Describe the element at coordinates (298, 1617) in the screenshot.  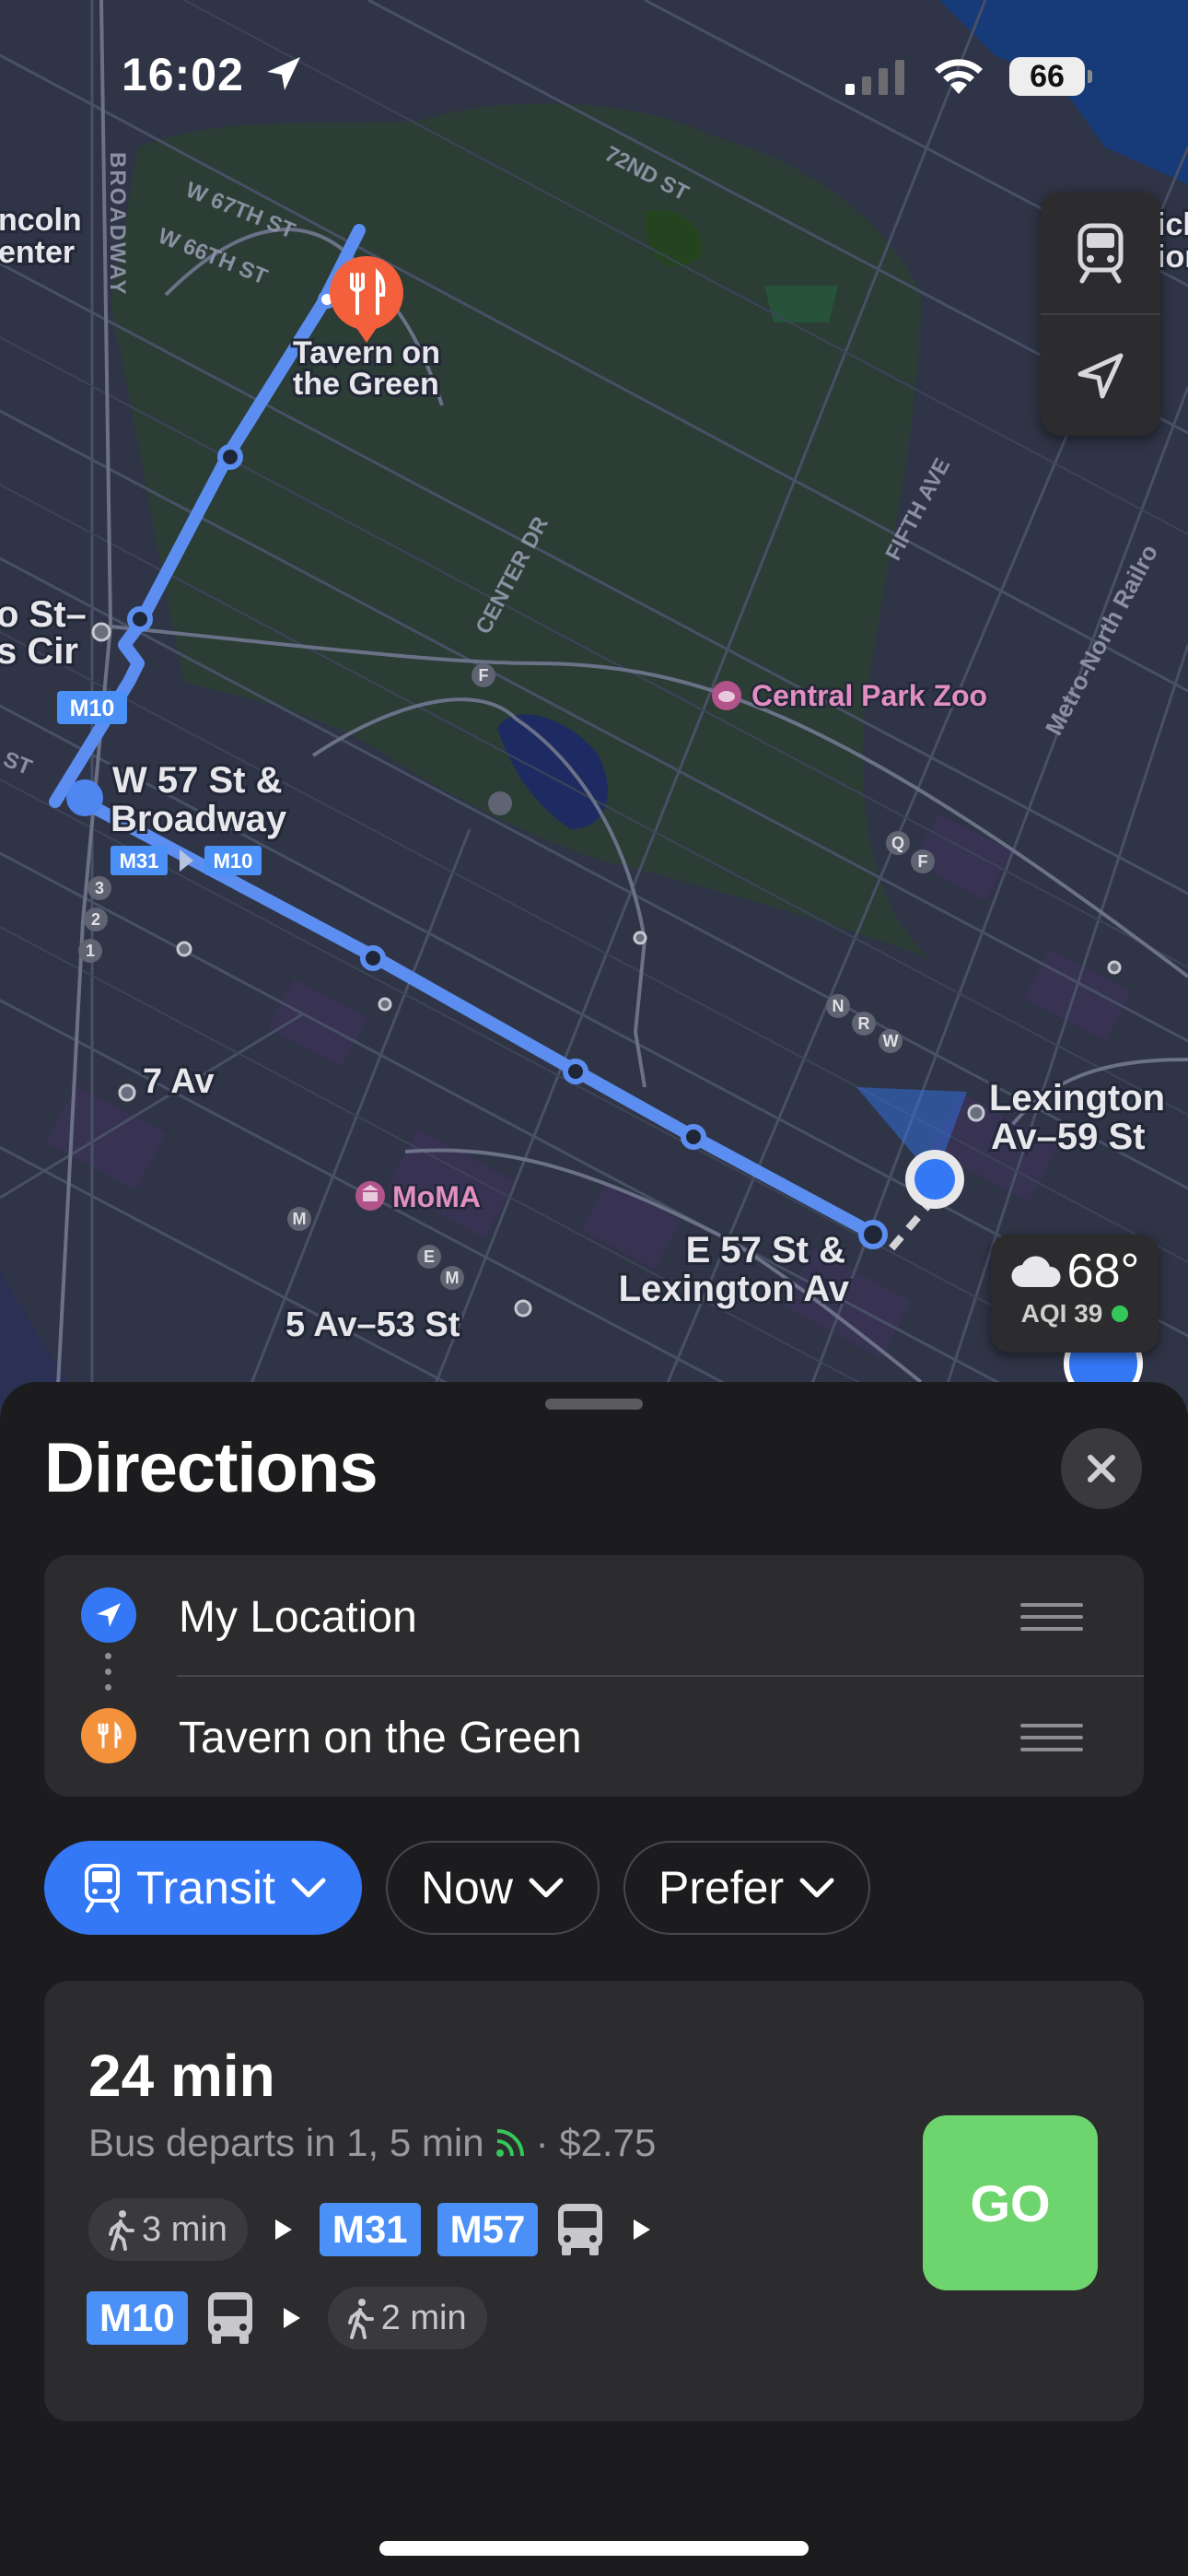
I see `waypoint-start-label: My Location` at that location.